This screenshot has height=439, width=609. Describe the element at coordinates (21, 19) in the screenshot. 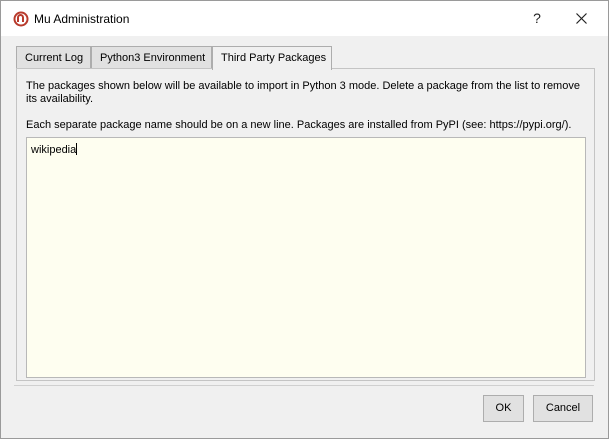

I see `mu-logo-icon` at that location.